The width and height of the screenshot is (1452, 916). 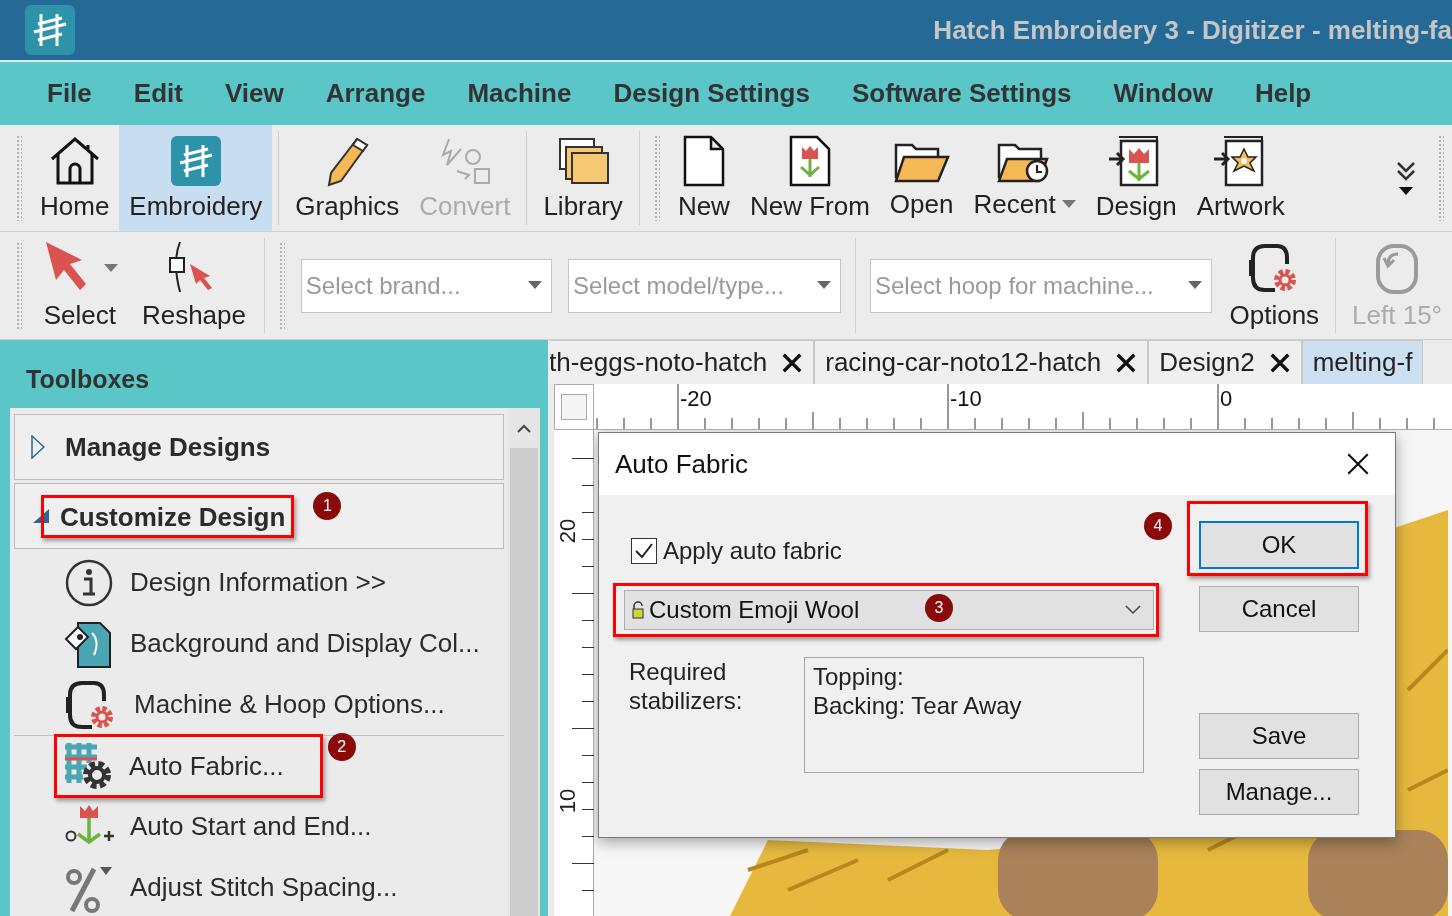 I want to click on section-header: Customize Design 1, so click(x=259, y=516).